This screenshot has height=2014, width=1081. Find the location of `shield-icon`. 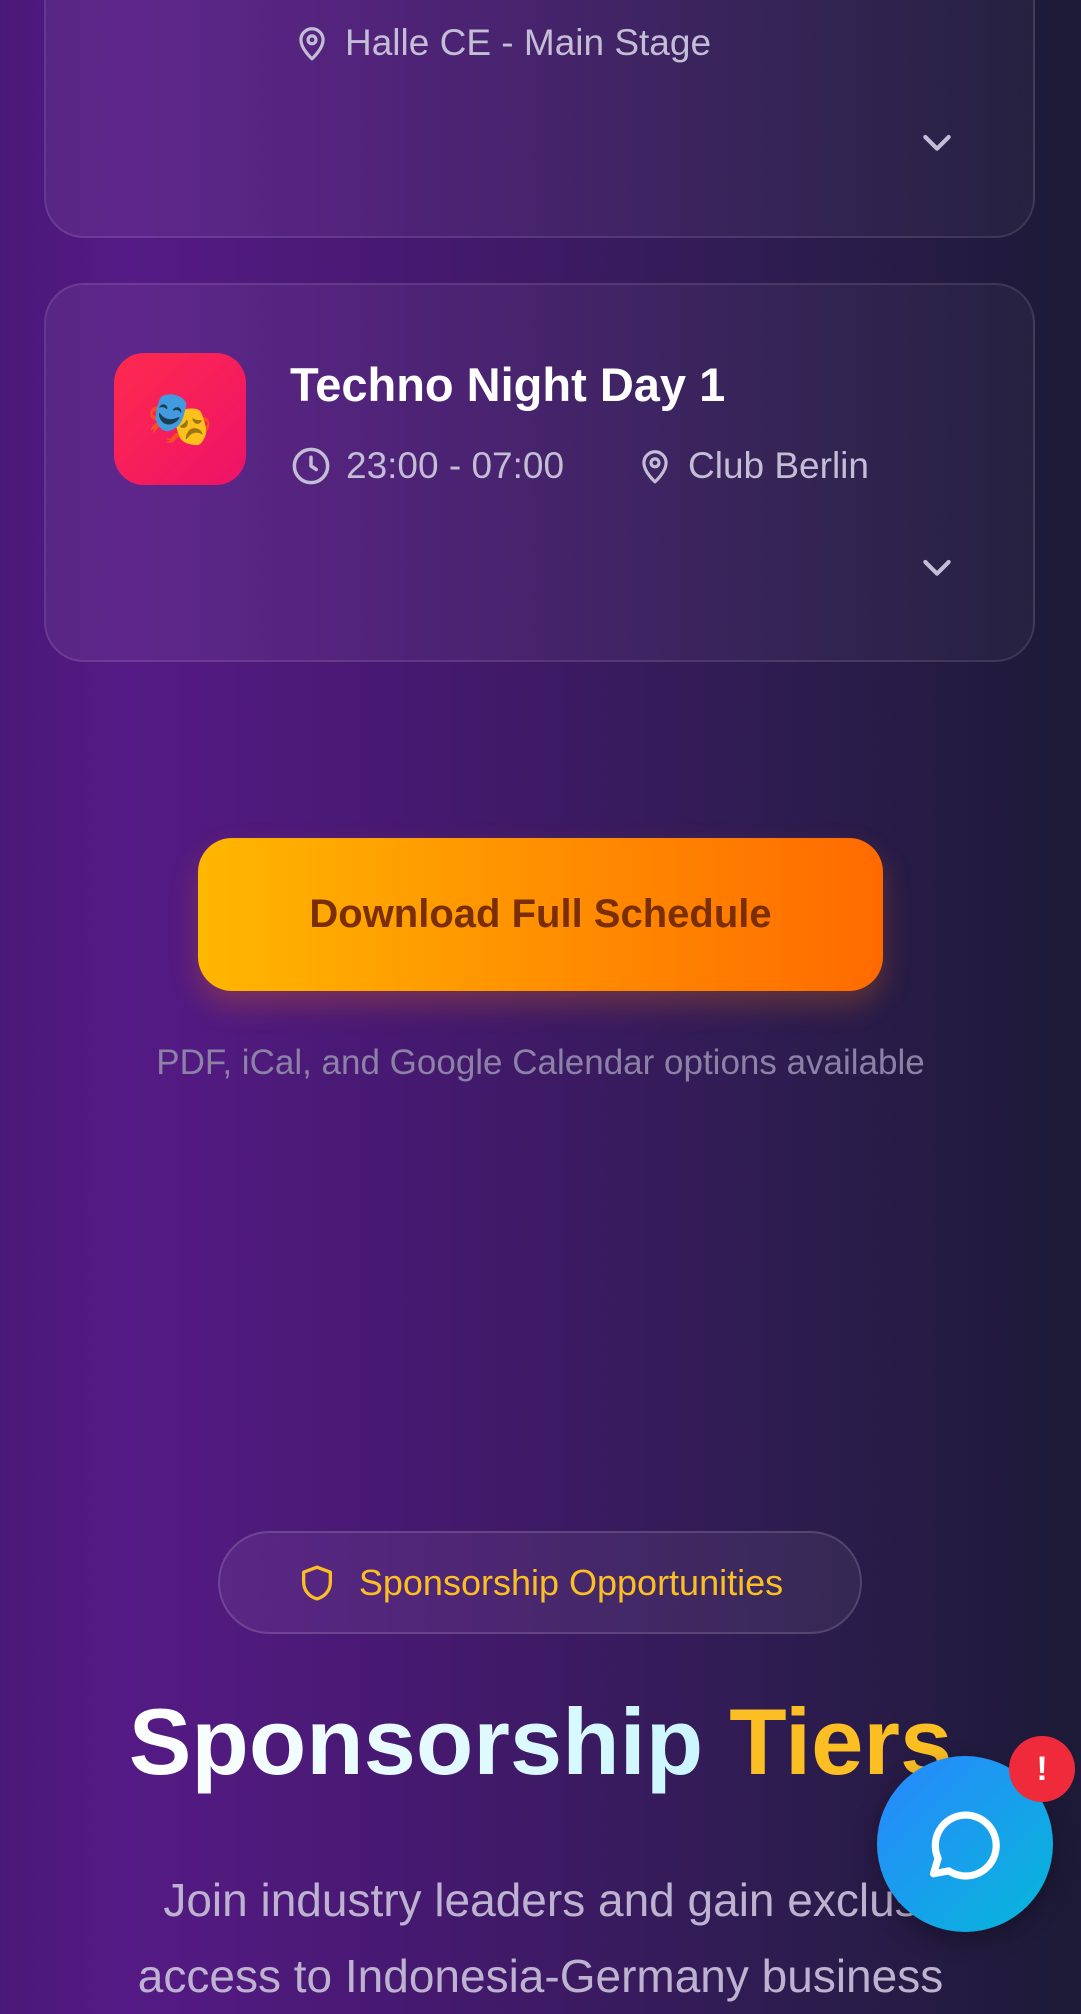

shield-icon is located at coordinates (316, 1582).